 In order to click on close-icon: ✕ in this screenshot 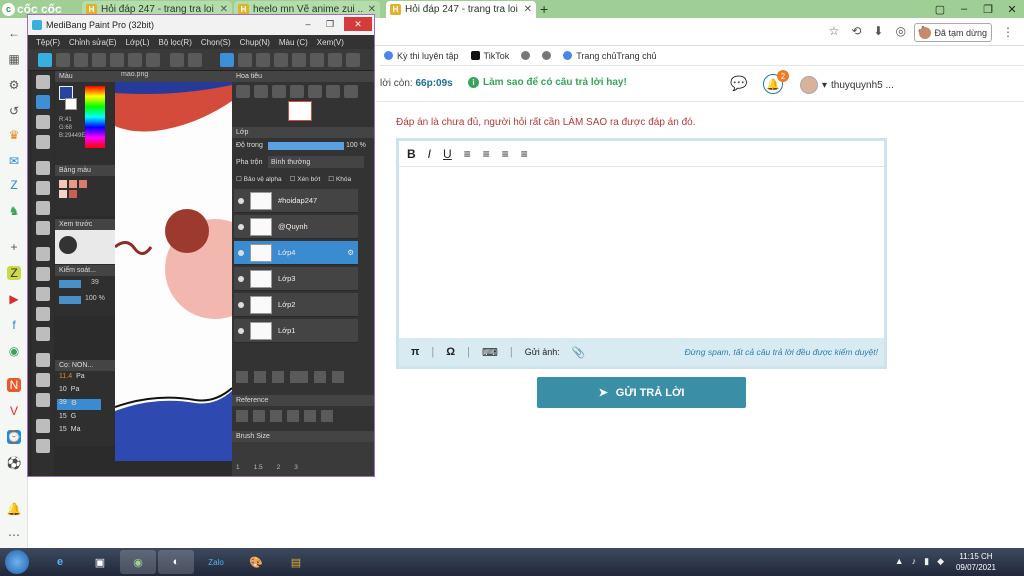, I will do `click(358, 24)`.